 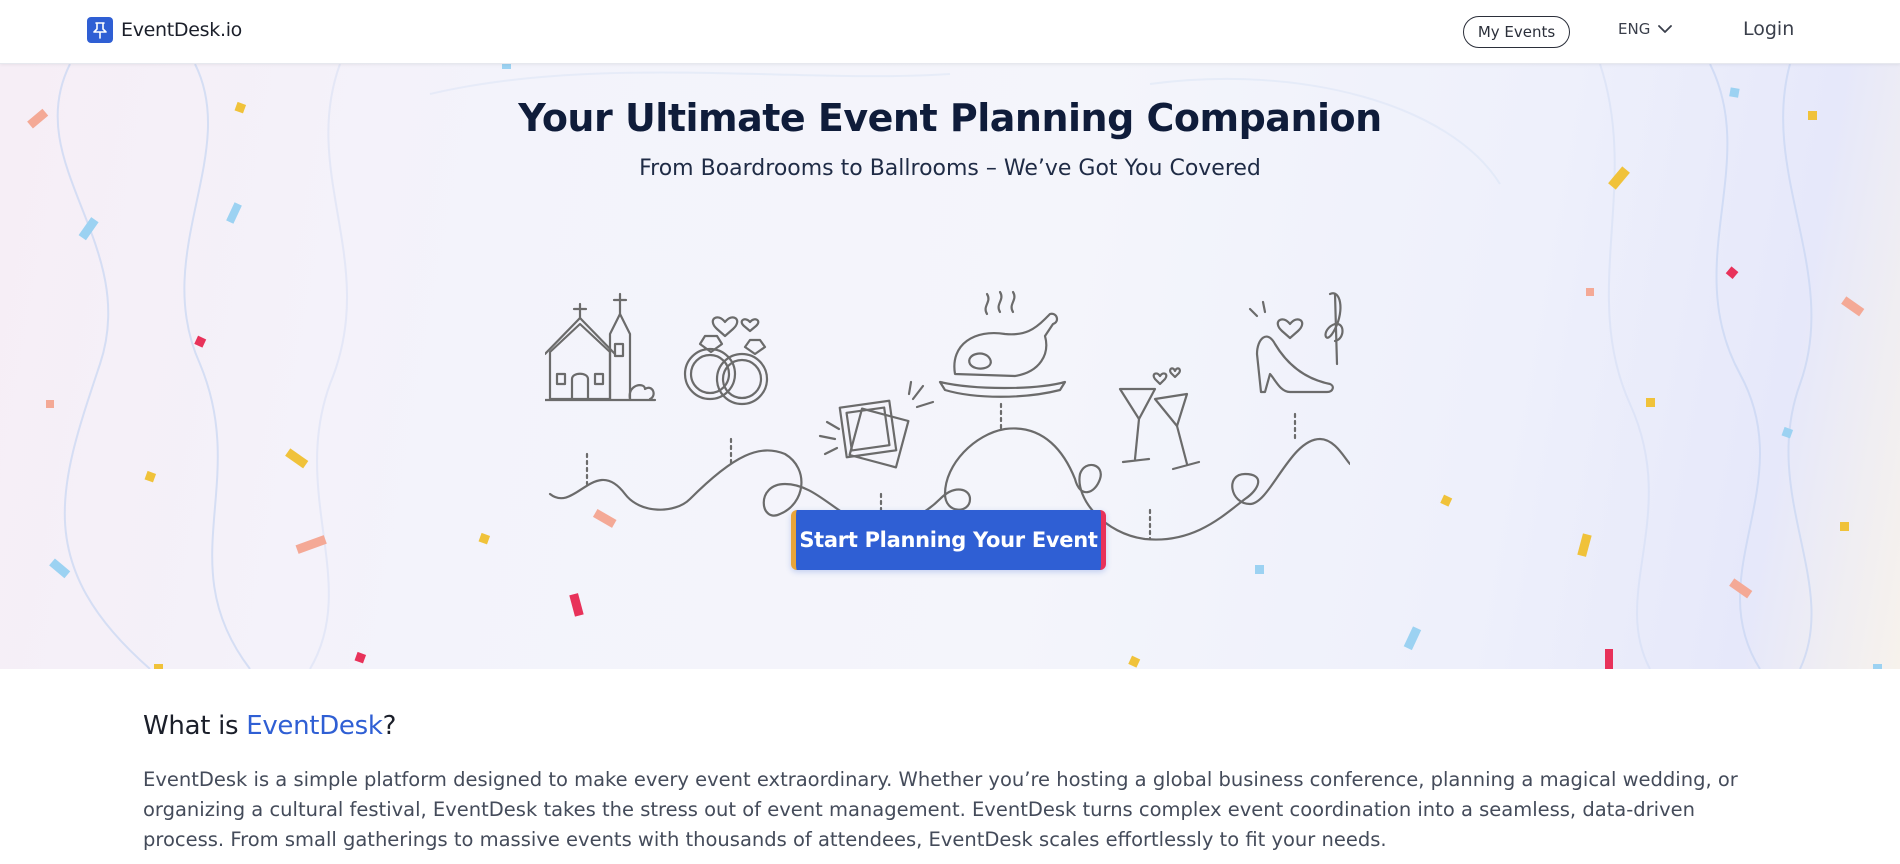 I want to click on language-selector: ENG, so click(x=1645, y=29).